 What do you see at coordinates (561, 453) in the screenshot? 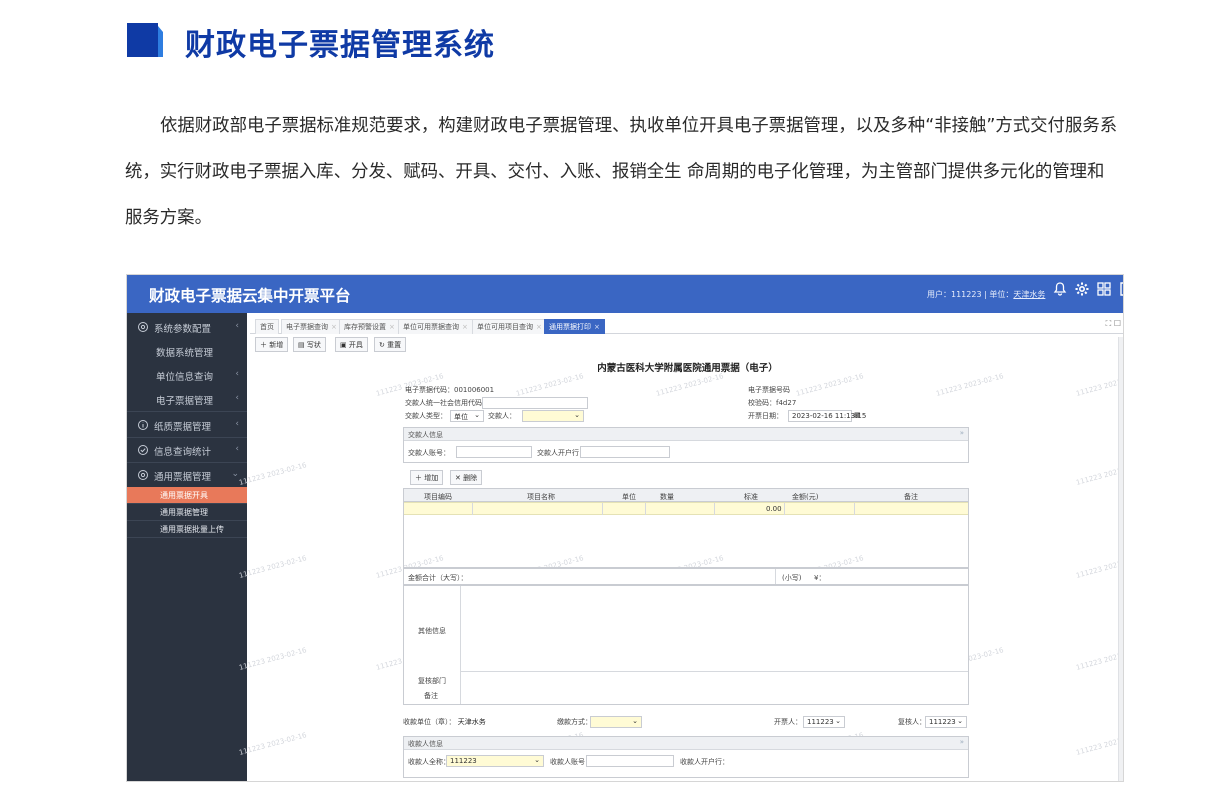
I see `payer-bank-label: 交款人开户行：` at bounding box center [561, 453].